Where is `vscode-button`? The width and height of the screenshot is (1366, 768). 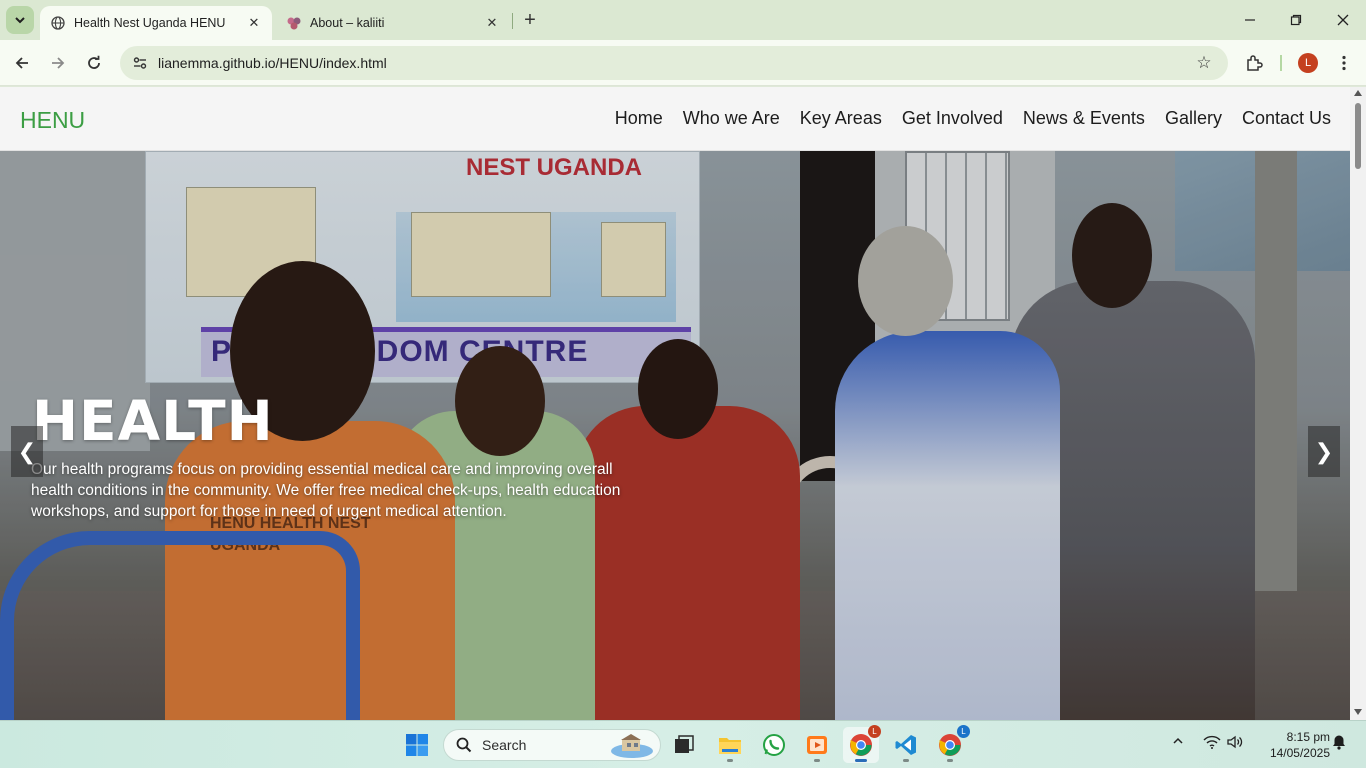
vscode-button is located at coordinates (906, 745).